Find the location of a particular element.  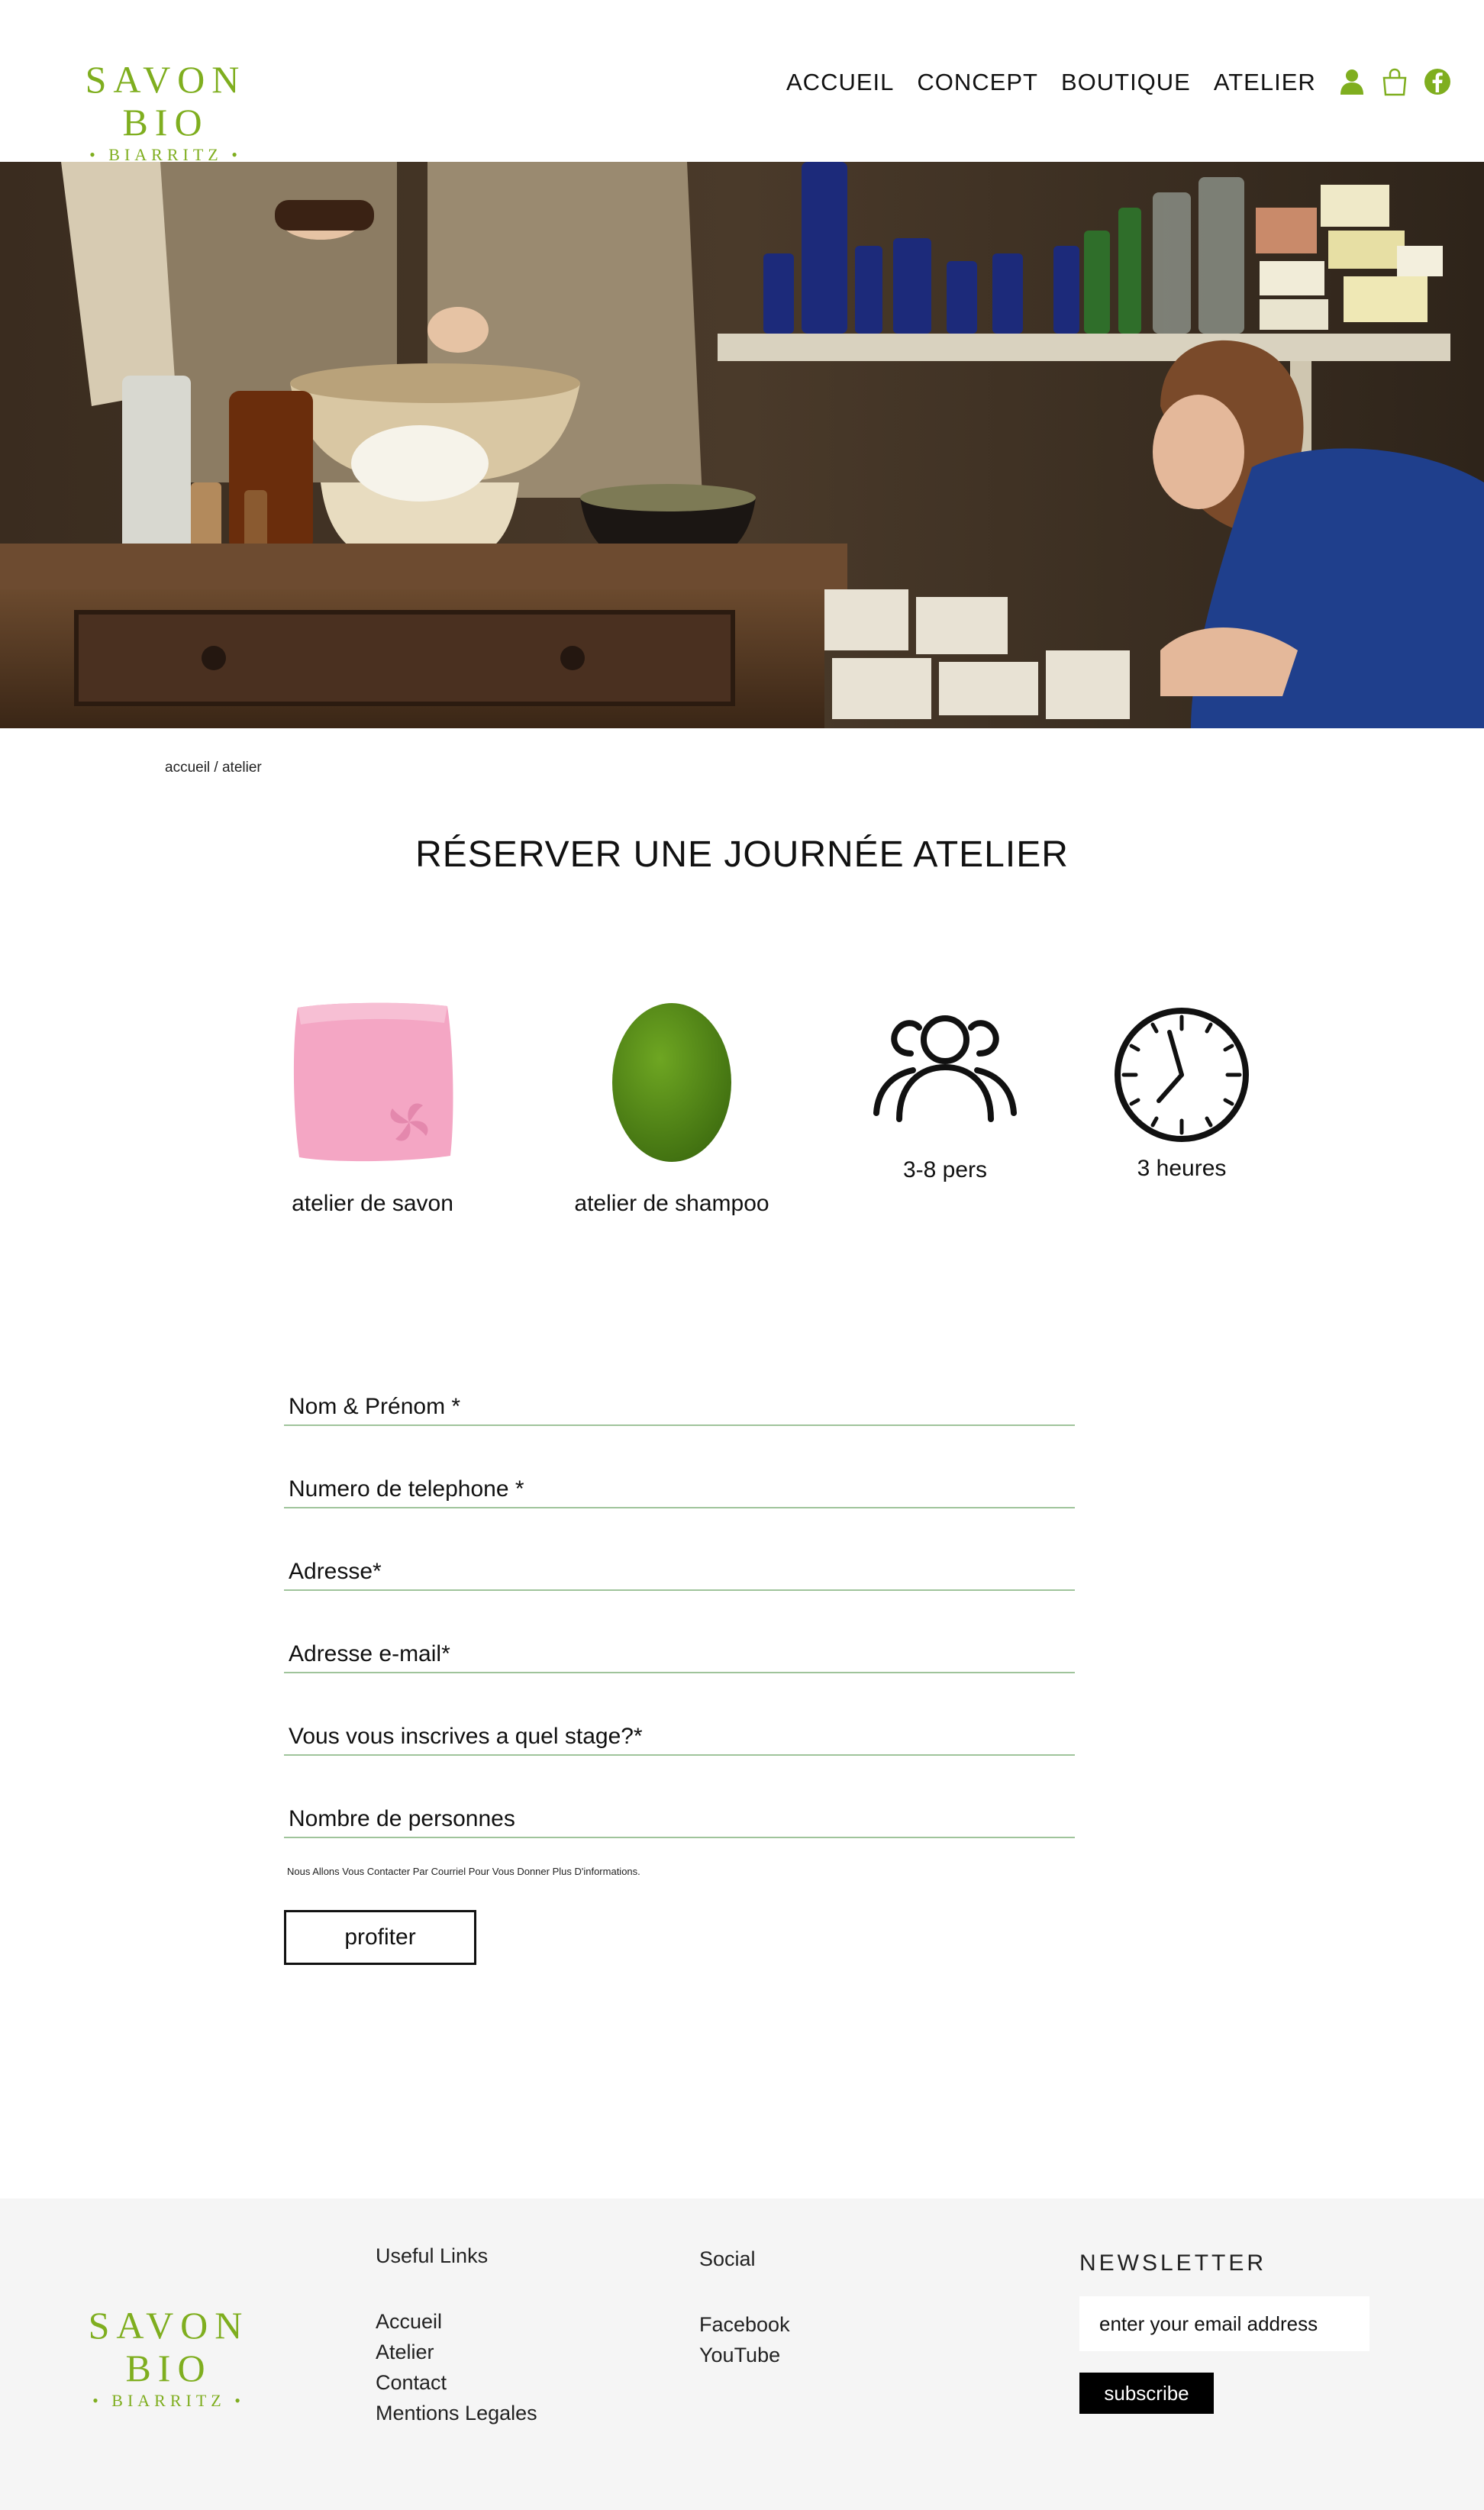

field-wrapper-name is located at coordinates (679, 1405).